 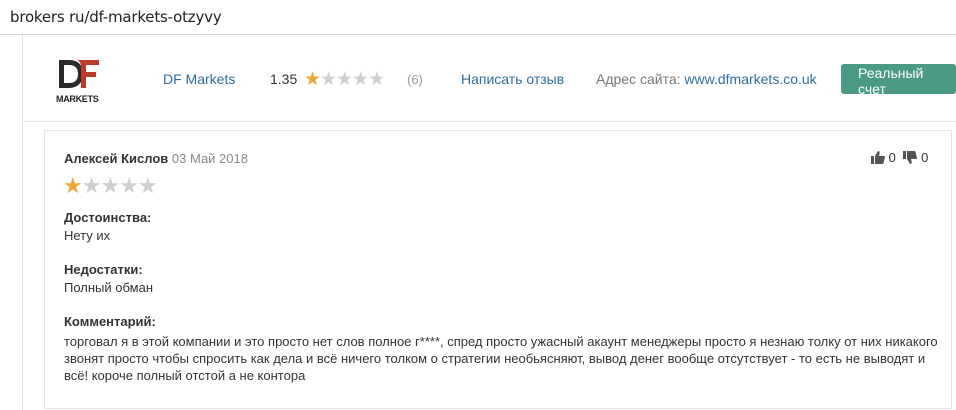 I want to click on dislike-button: 0, so click(x=915, y=157).